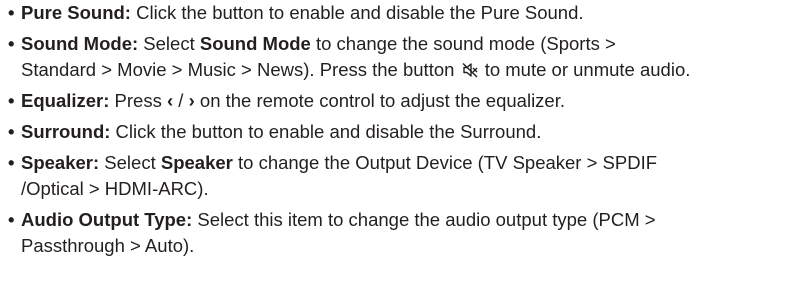 This screenshot has height=282, width=791. What do you see at coordinates (196, 162) in the screenshot?
I see `emphasis-speaker: Speaker` at bounding box center [196, 162].